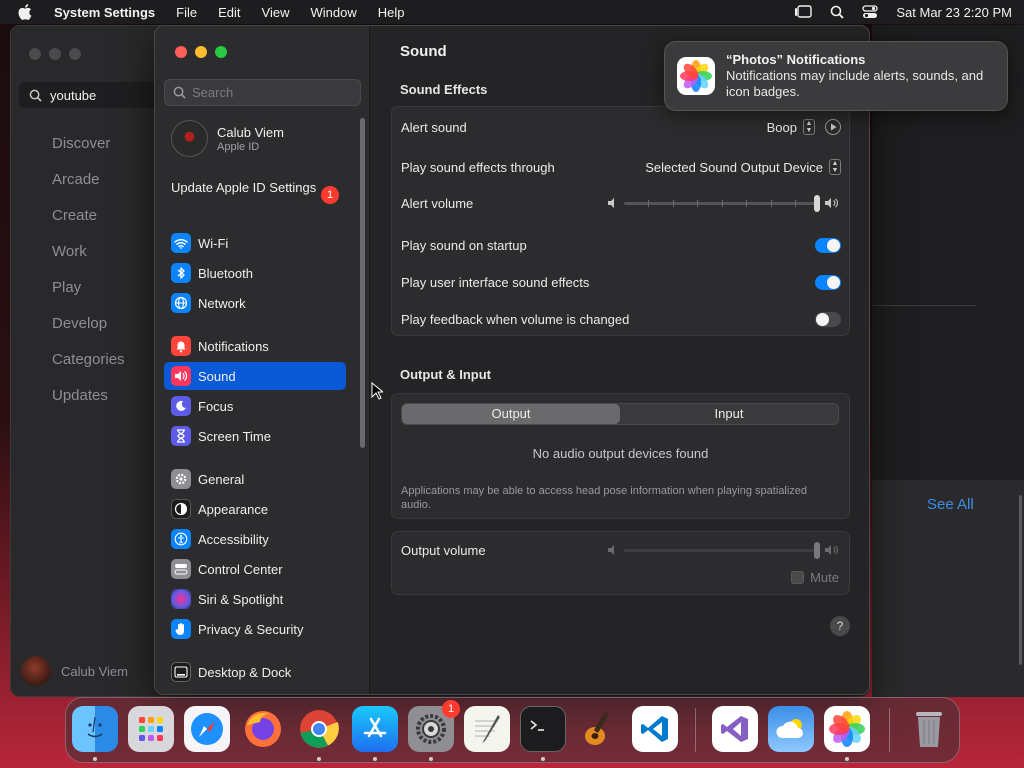  I want to click on sidebar-item-control-center: Control Center, so click(255, 569).